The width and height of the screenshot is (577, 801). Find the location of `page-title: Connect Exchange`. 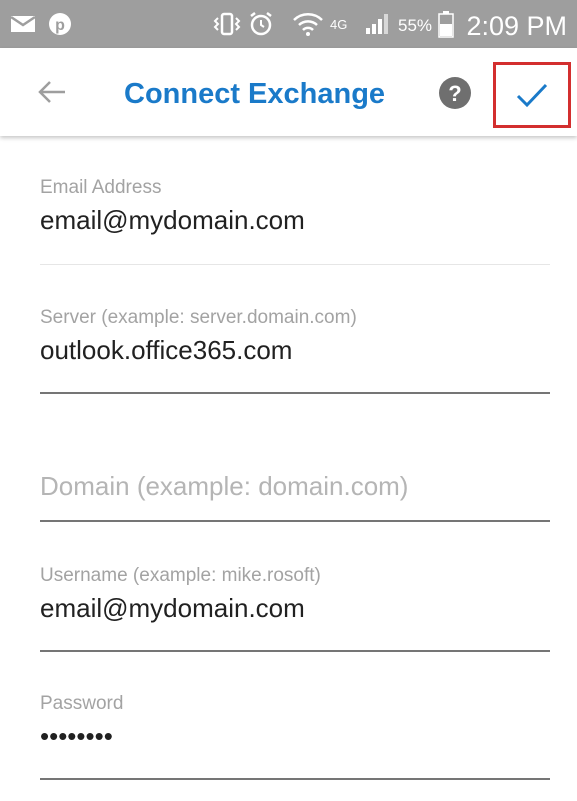

page-title: Connect Exchange is located at coordinates (255, 94).